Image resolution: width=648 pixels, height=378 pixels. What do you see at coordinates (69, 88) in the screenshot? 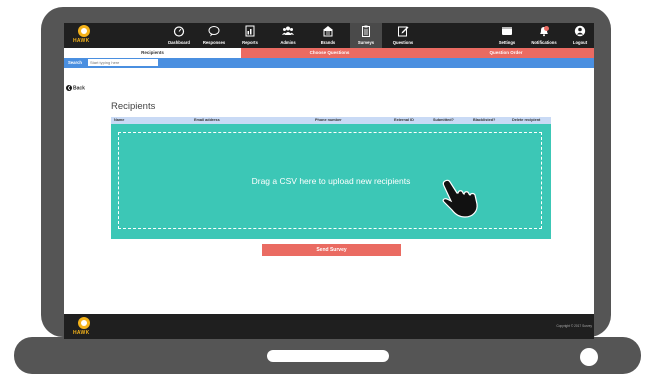
I see `chevron-left-icon: ❮` at bounding box center [69, 88].